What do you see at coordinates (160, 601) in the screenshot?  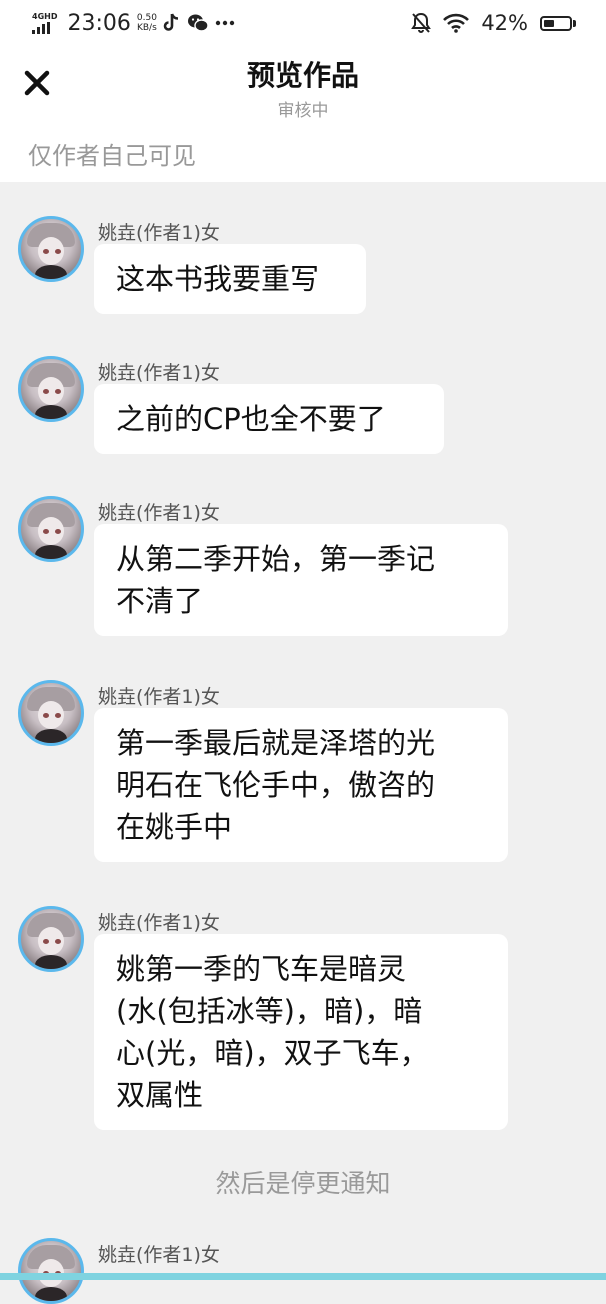 I see `message-line: 不清了` at bounding box center [160, 601].